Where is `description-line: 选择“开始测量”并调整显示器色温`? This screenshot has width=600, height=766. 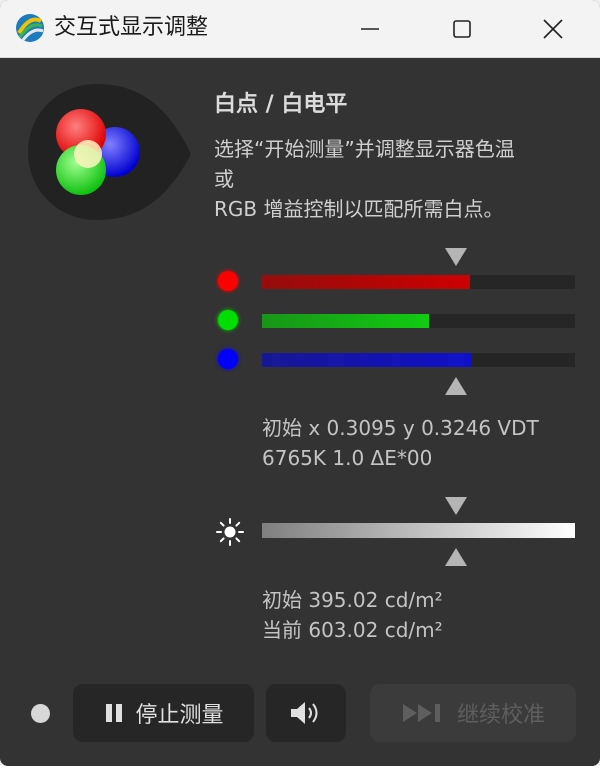
description-line: 选择“开始测量”并调整显示器色温 is located at coordinates (364, 149).